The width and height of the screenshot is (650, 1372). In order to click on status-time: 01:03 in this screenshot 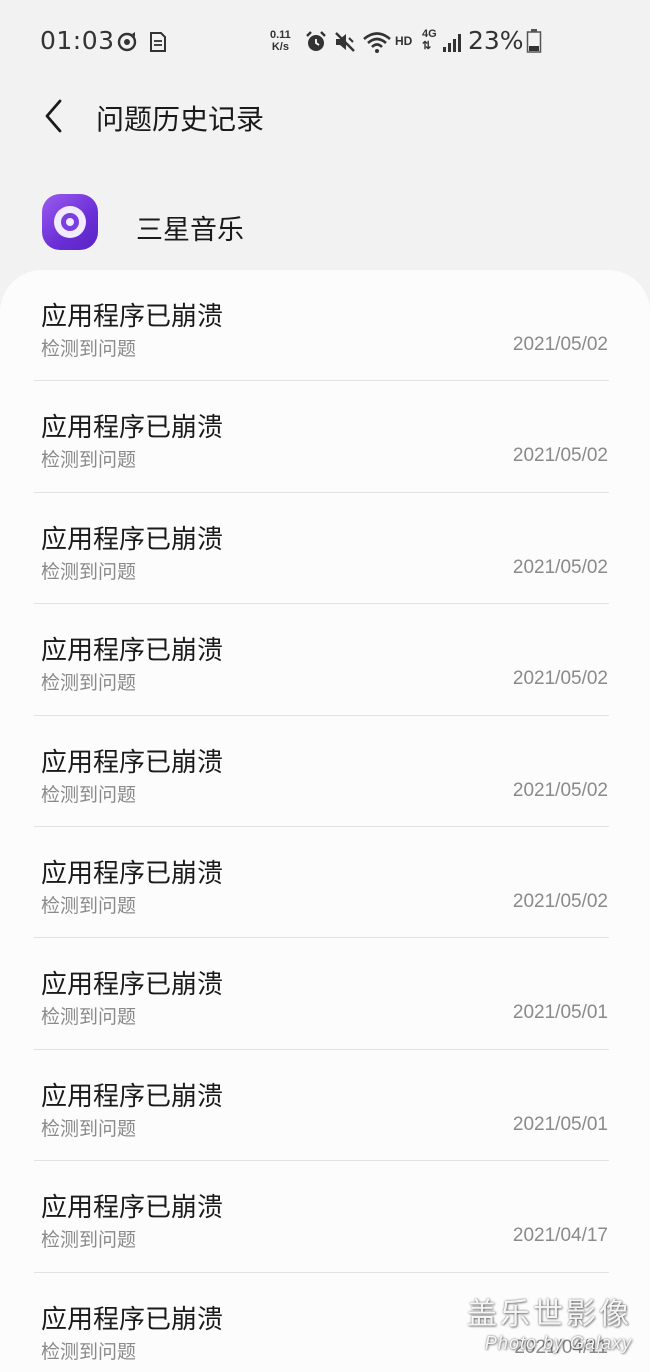, I will do `click(77, 40)`.